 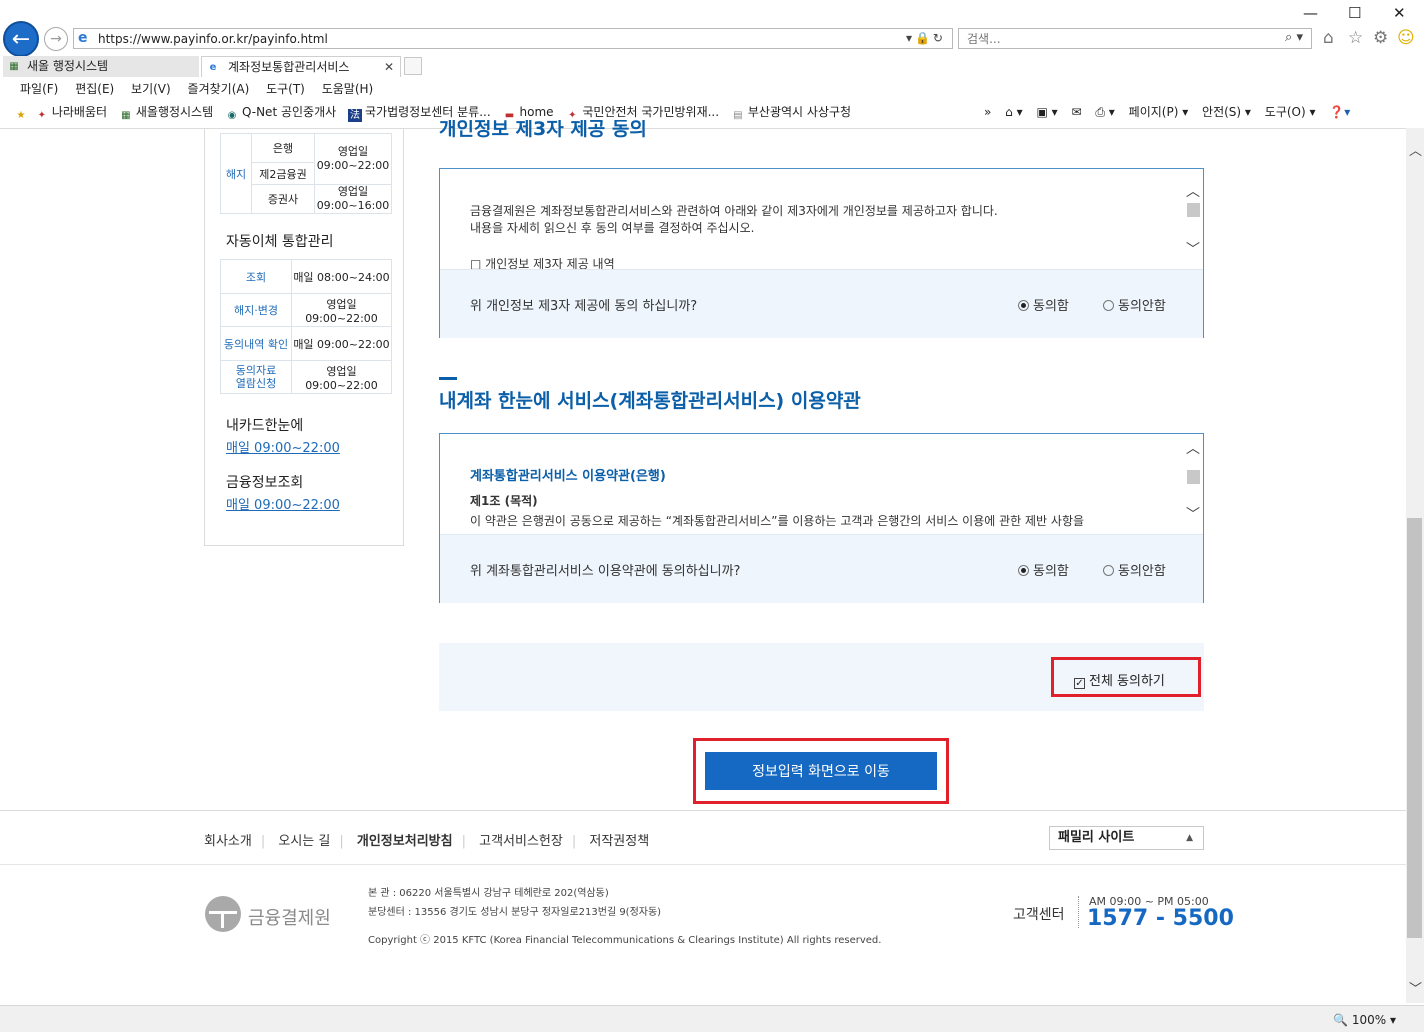 What do you see at coordinates (389, 67) in the screenshot?
I see `close-tab-icon: ✕` at bounding box center [389, 67].